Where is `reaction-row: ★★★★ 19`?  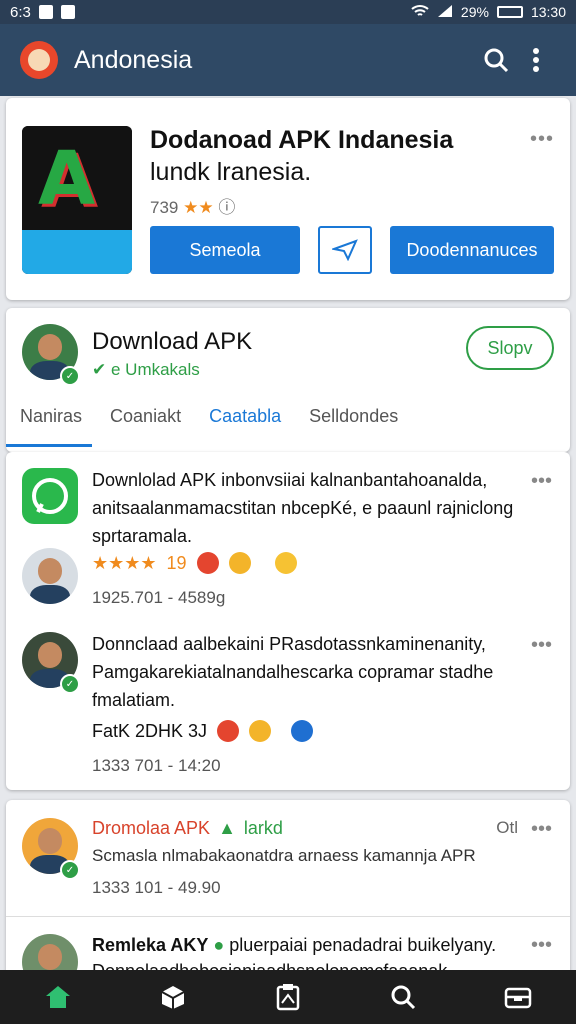
reaction-row: ★★★★ 19 is located at coordinates (194, 563).